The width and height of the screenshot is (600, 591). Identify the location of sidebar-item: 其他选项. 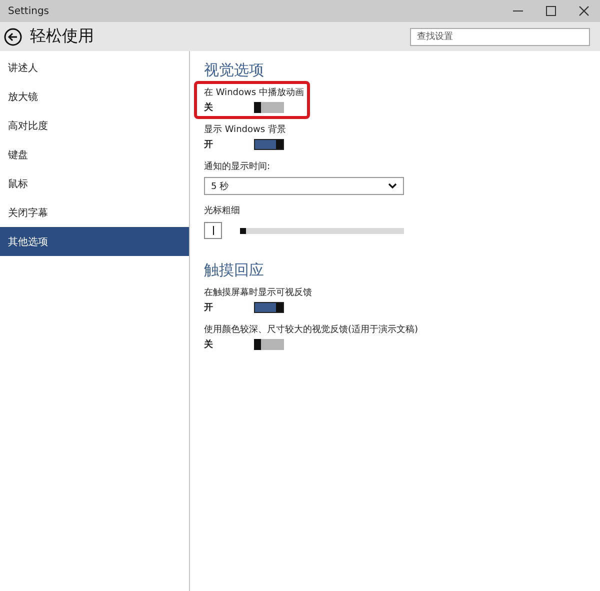
(94, 241).